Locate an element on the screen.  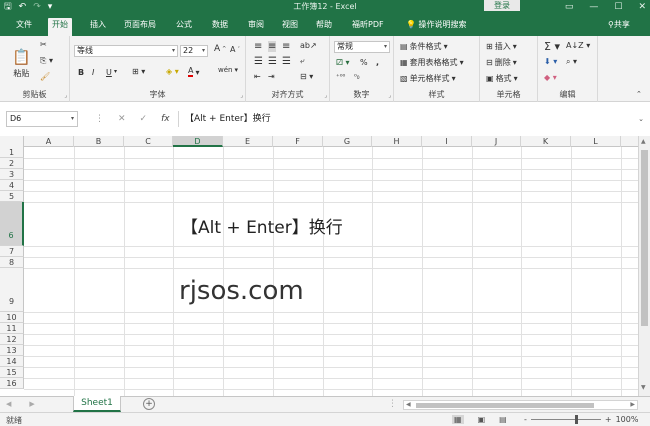
zoom-slider-knob is located at coordinates (576, 419).